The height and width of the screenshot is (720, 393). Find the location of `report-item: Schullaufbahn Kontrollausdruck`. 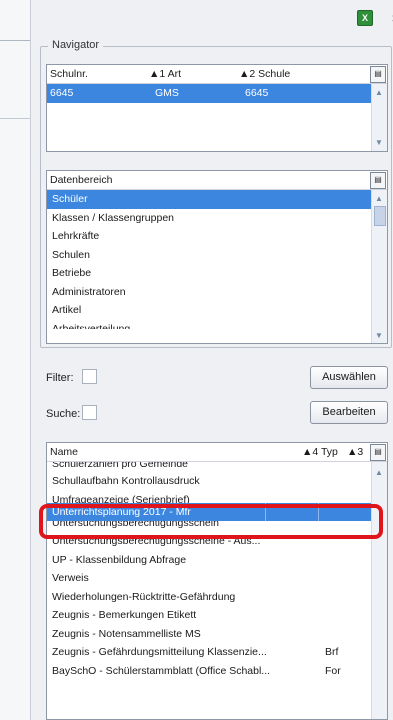

report-item: Schullaufbahn Kontrollausdruck is located at coordinates (209, 481).